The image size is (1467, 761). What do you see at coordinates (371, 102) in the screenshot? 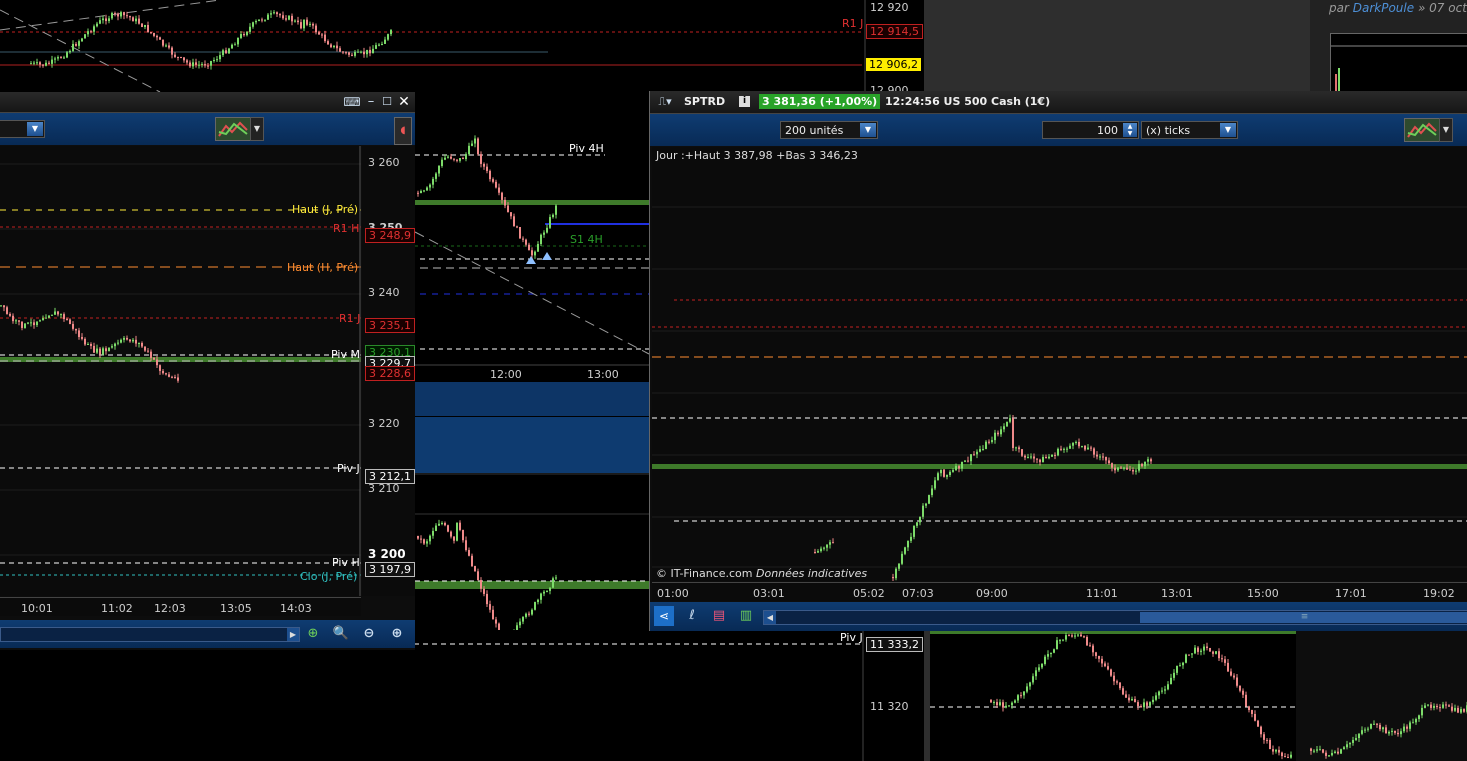
I see `minimize-icon: –` at bounding box center [371, 102].